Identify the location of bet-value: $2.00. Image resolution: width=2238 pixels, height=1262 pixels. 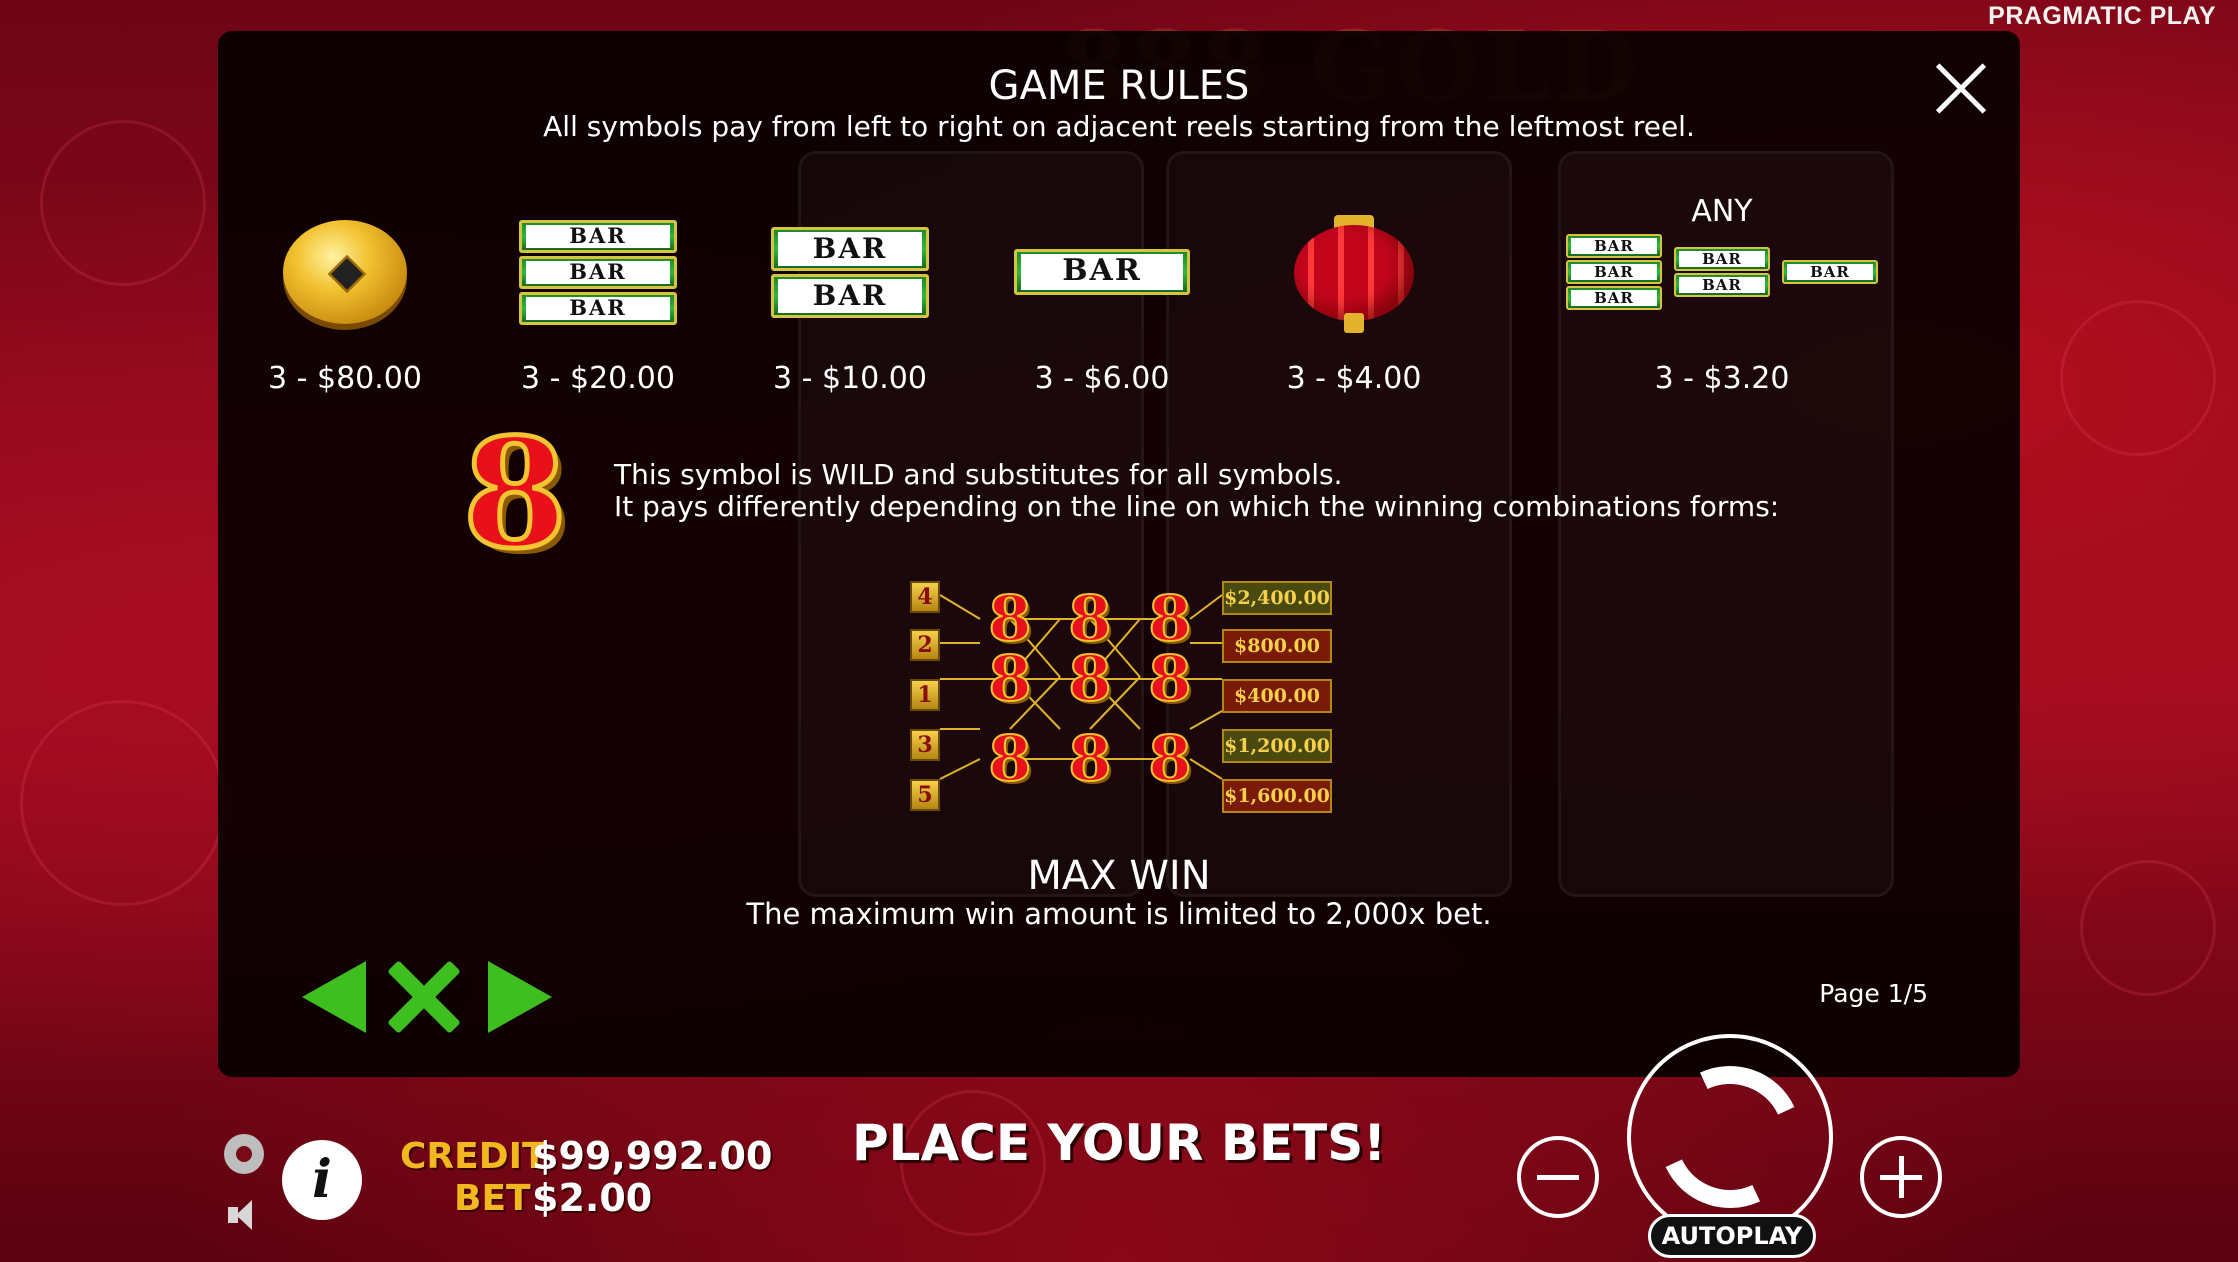
(592, 1198).